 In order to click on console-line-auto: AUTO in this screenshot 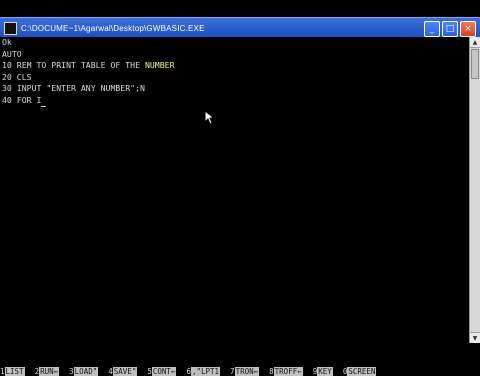, I will do `click(12, 53)`.